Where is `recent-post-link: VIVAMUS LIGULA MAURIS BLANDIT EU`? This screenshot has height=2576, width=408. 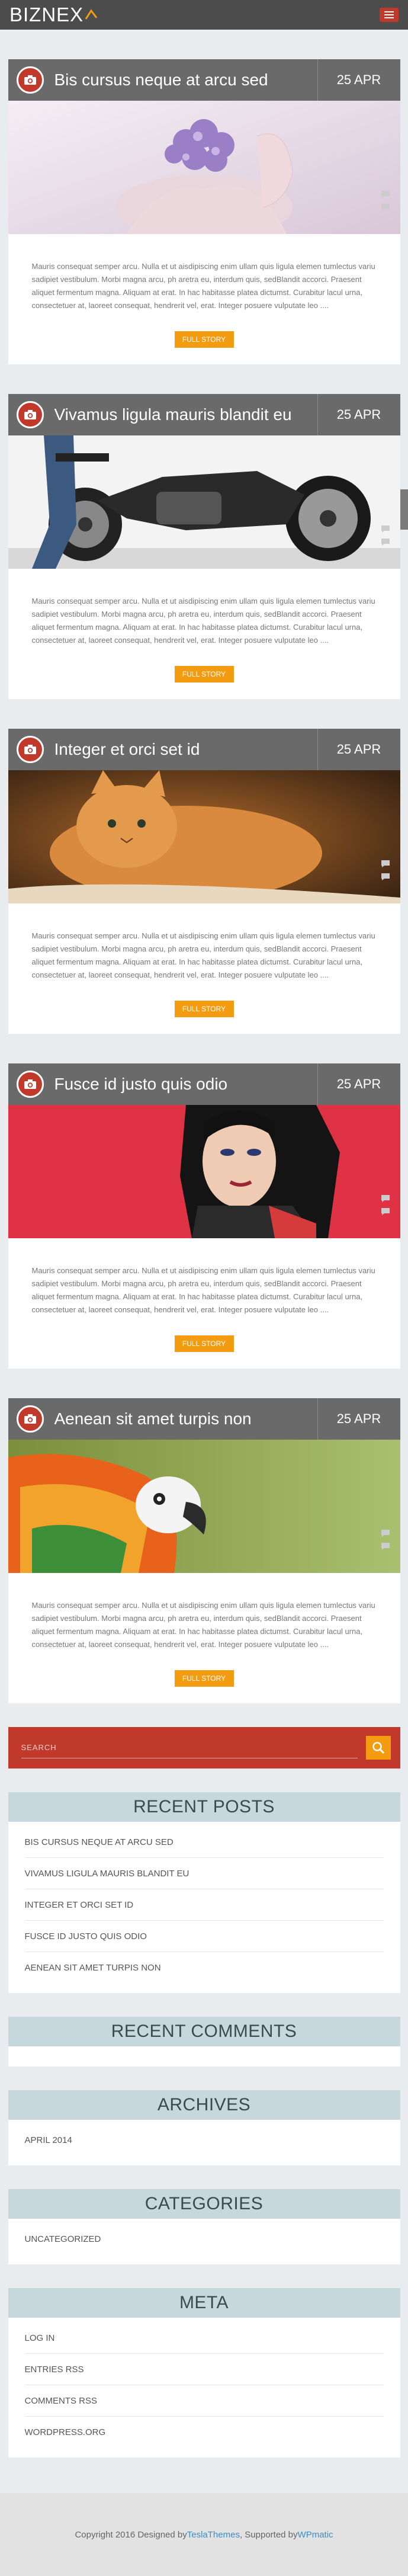
recent-post-link: VIVAMUS LIGULA MAURIS BLANDIT EU is located at coordinates (107, 1874).